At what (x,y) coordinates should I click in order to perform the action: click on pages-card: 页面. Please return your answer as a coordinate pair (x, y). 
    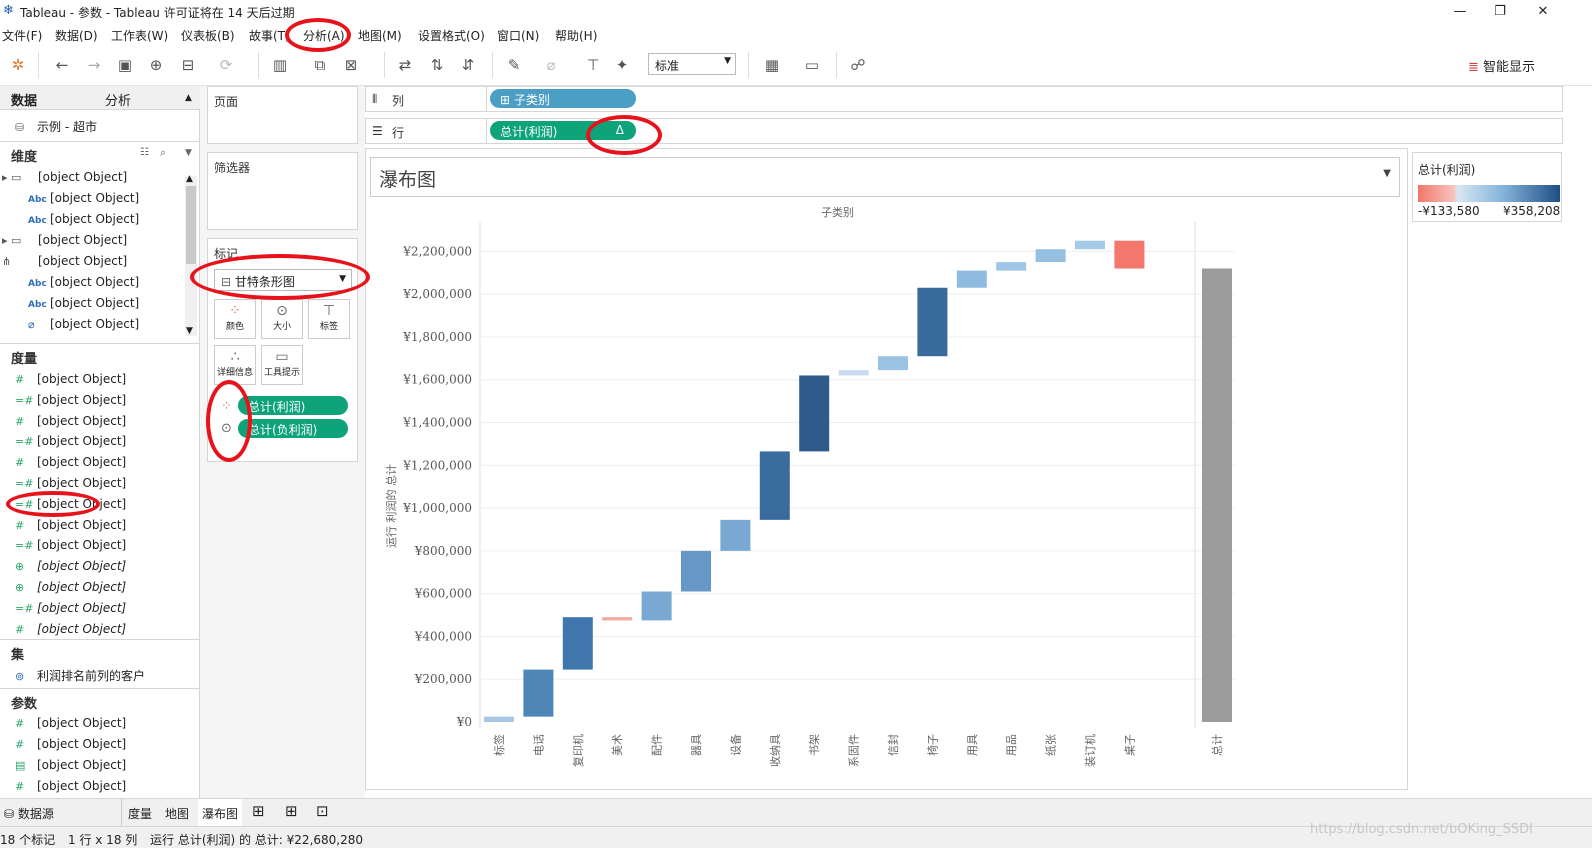
    Looking at the image, I should click on (282, 115).